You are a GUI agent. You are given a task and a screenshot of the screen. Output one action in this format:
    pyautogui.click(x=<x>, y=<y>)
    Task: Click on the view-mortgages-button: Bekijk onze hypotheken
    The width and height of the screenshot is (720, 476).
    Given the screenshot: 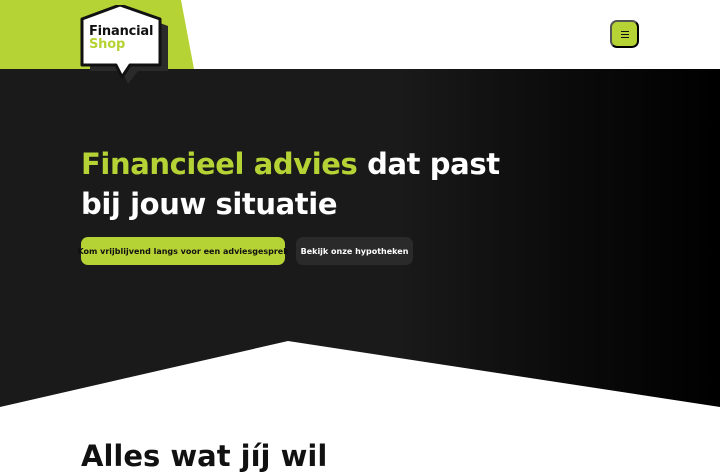 What is the action you would take?
    pyautogui.click(x=354, y=251)
    